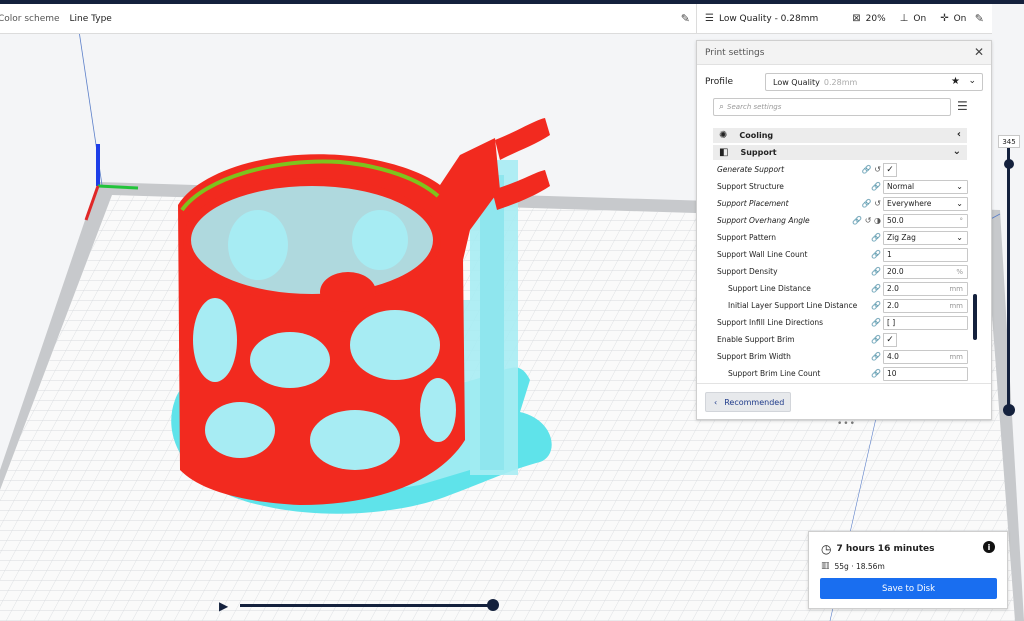 The image size is (1024, 621). Describe the element at coordinates (753, 203) in the screenshot. I see `setting-name: Support Placement` at that location.